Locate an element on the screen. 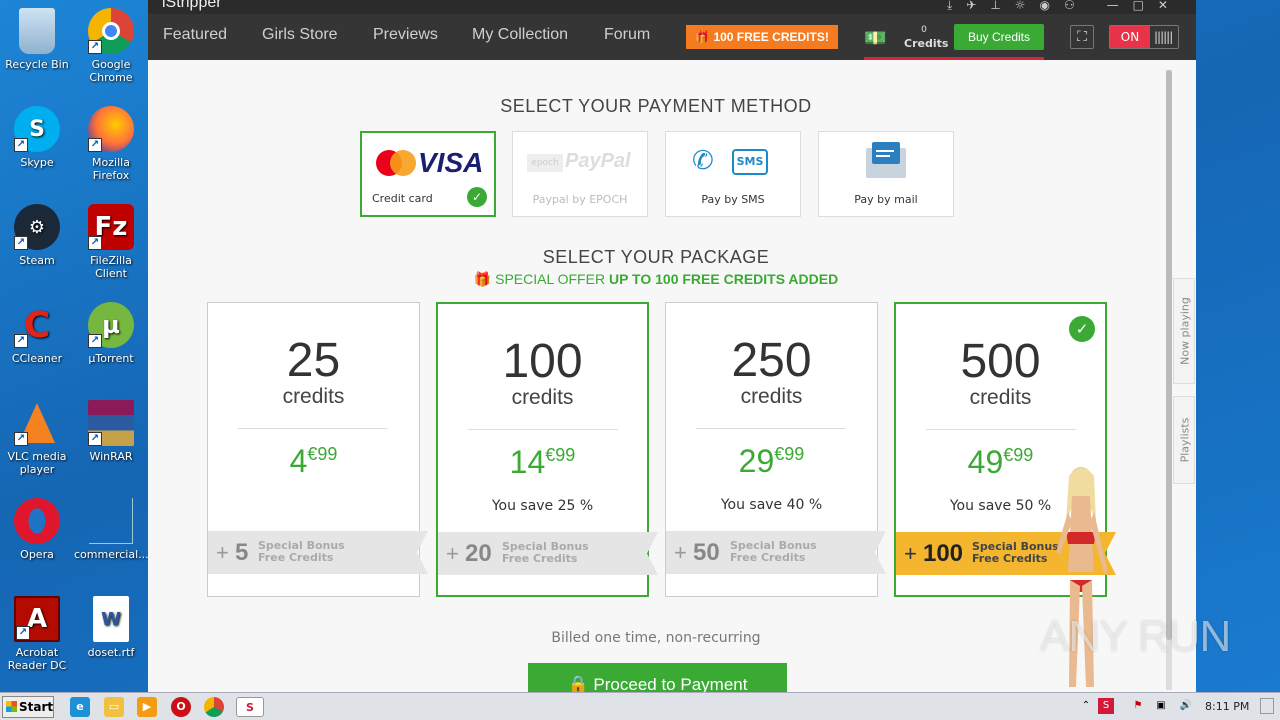 This screenshot has height=720, width=1280. package-title: SELECT YOUR PACKAGE is located at coordinates (656, 257).